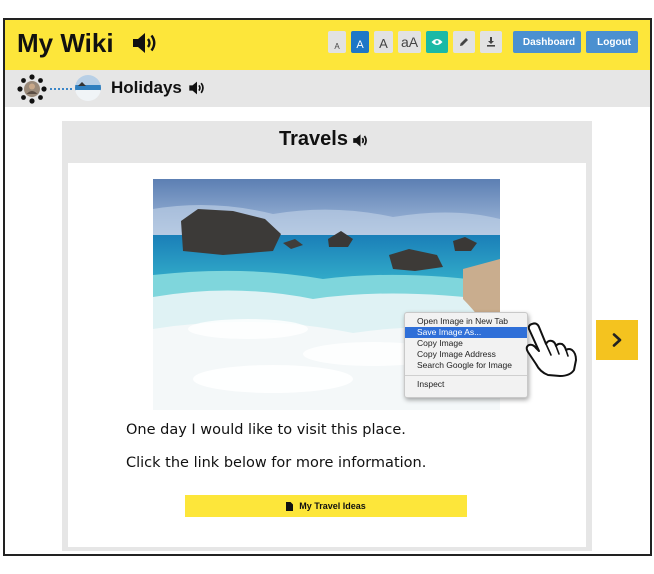 The width and height of the screenshot is (654, 574). I want to click on font-size-small-button: A, so click(360, 42).